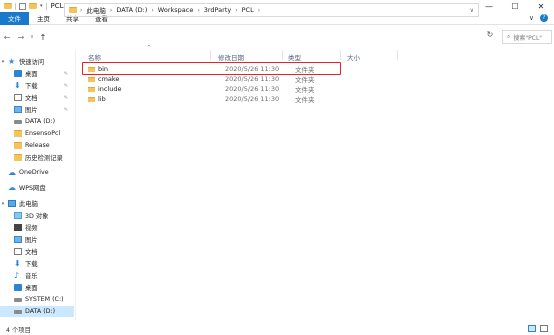  What do you see at coordinates (43, 18) in the screenshot?
I see `tab-home: 主页` at bounding box center [43, 18].